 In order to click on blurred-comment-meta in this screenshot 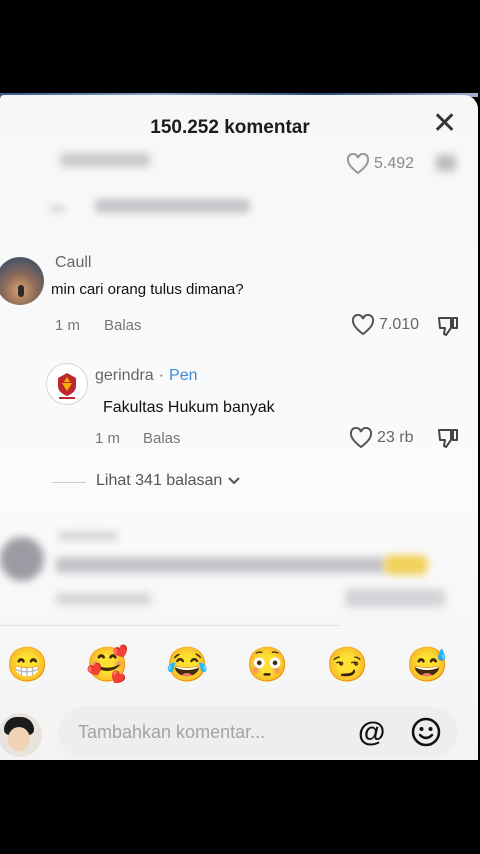, I will do `click(105, 160)`.